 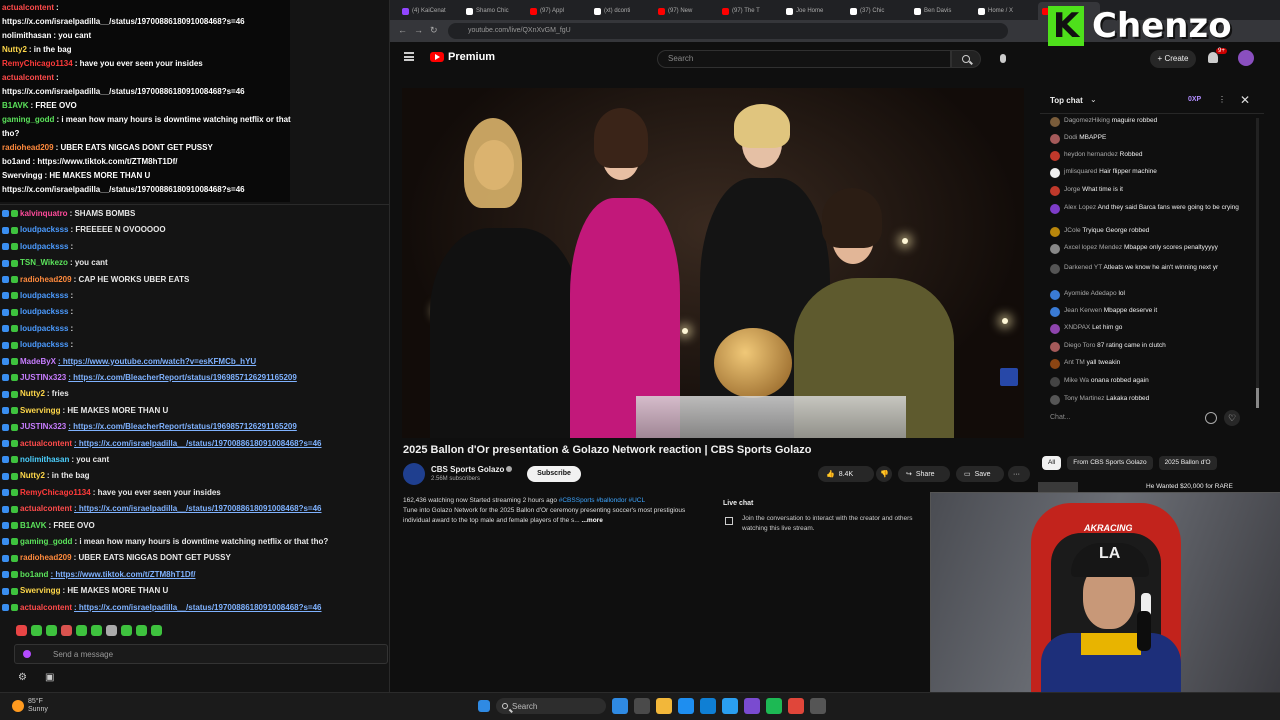 I want to click on browser-tab: Shamo Chic, so click(x=493, y=11).